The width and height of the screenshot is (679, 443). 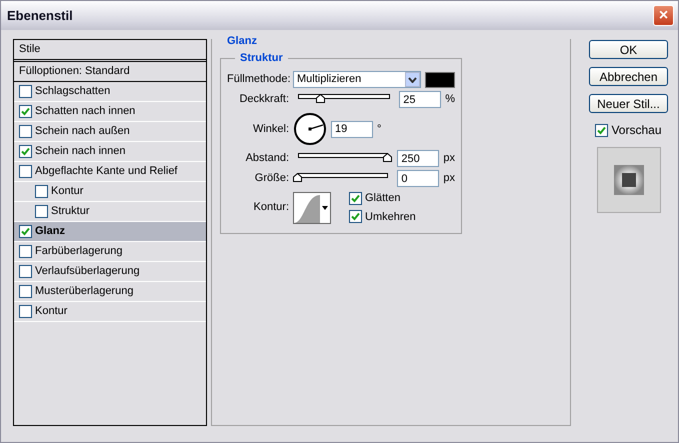 I want to click on field-label: Größe:, so click(x=271, y=178).